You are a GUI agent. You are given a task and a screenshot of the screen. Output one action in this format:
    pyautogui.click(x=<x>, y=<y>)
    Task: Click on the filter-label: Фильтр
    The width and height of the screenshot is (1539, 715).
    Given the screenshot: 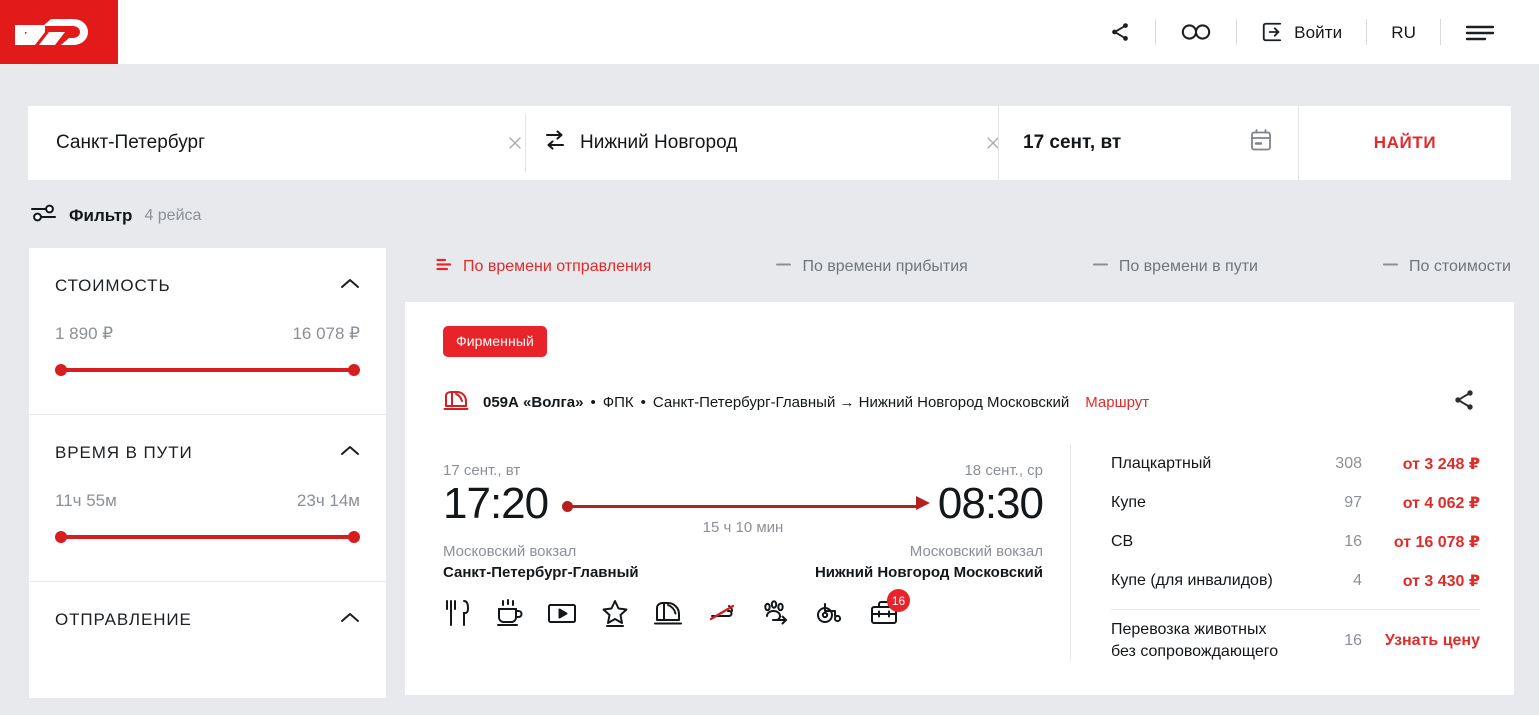 What is the action you would take?
    pyautogui.click(x=101, y=215)
    